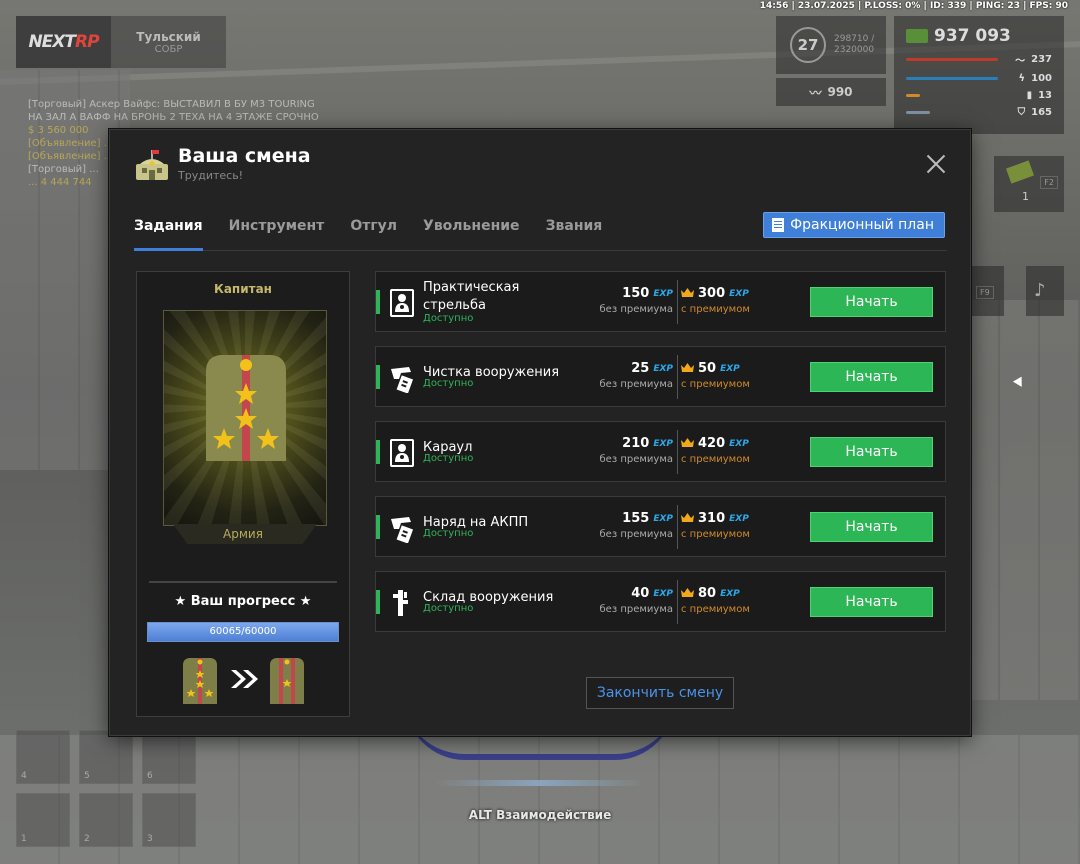  What do you see at coordinates (979, 75) in the screenshot?
I see `money-panel: 937 093 〜 237 ϟ 100 ▮ 13 ⛉ 165` at bounding box center [979, 75].